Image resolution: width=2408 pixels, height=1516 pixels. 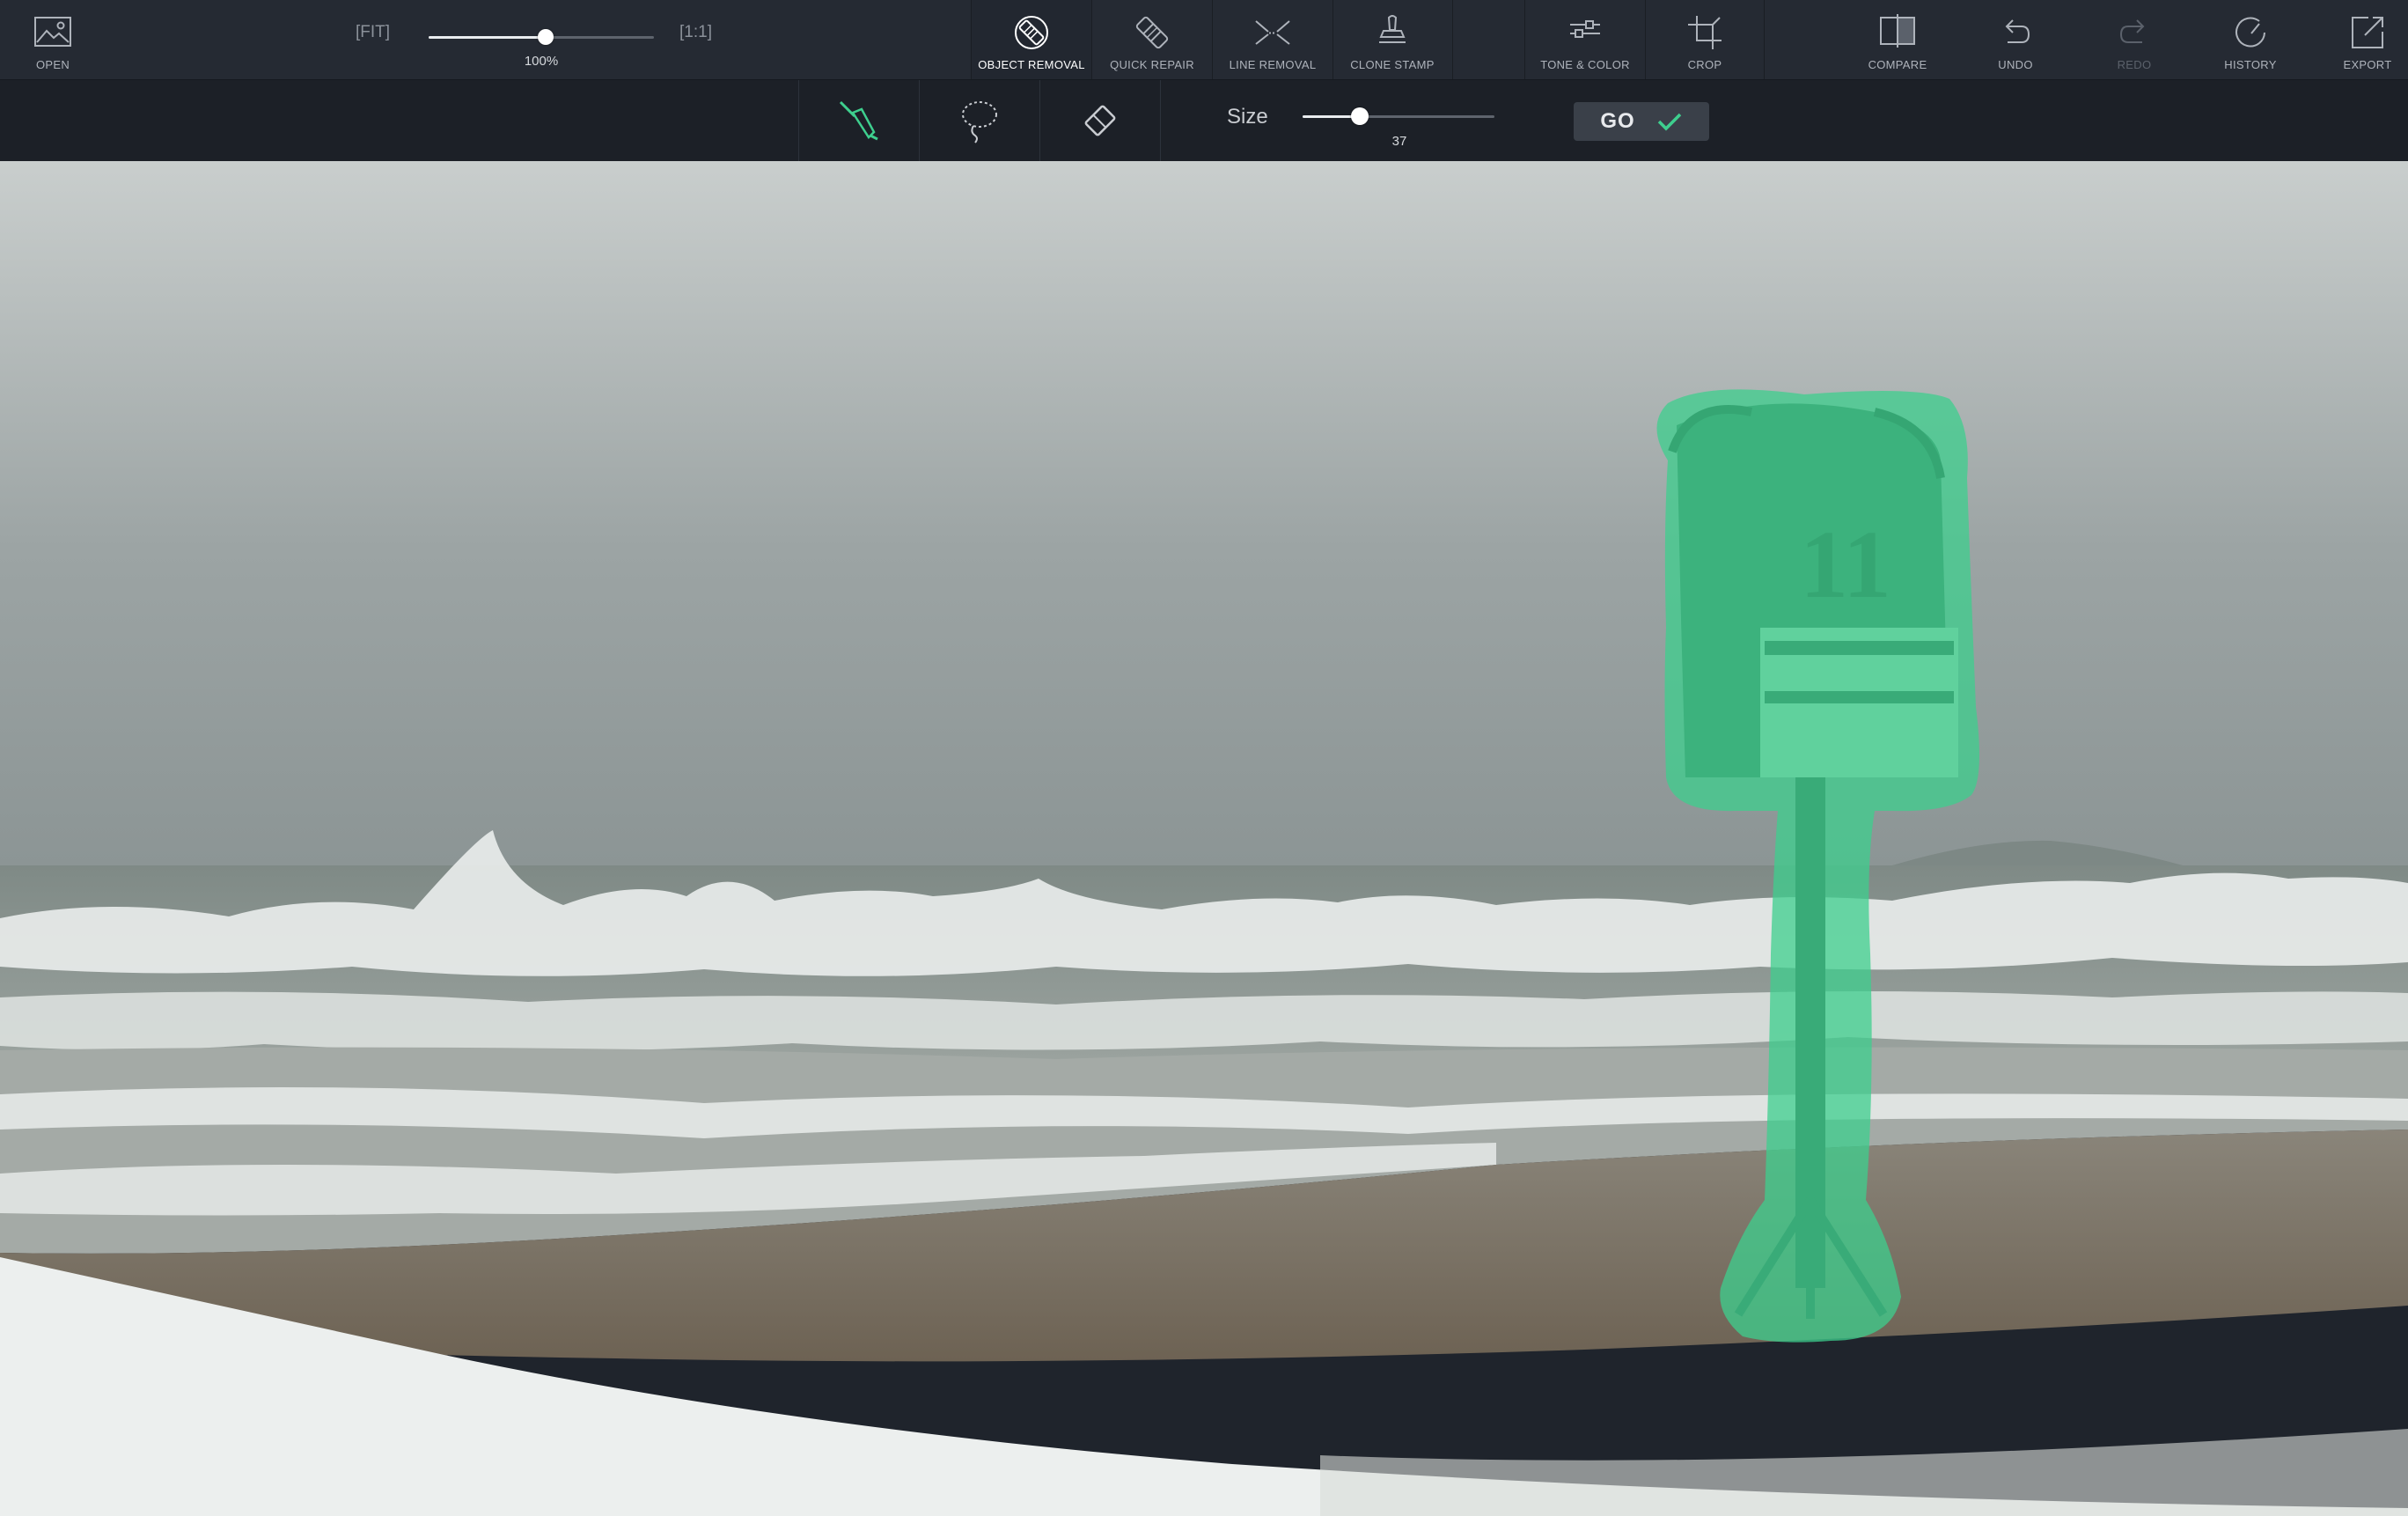 What do you see at coordinates (1392, 29) in the screenshot?
I see `stamp-icon` at bounding box center [1392, 29].